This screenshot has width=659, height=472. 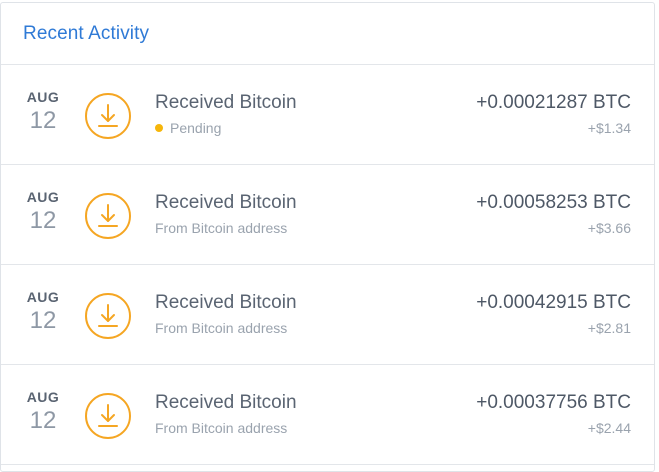 What do you see at coordinates (553, 114) in the screenshot?
I see `transaction-amount: +0.00021287 BTC +$1.34` at bounding box center [553, 114].